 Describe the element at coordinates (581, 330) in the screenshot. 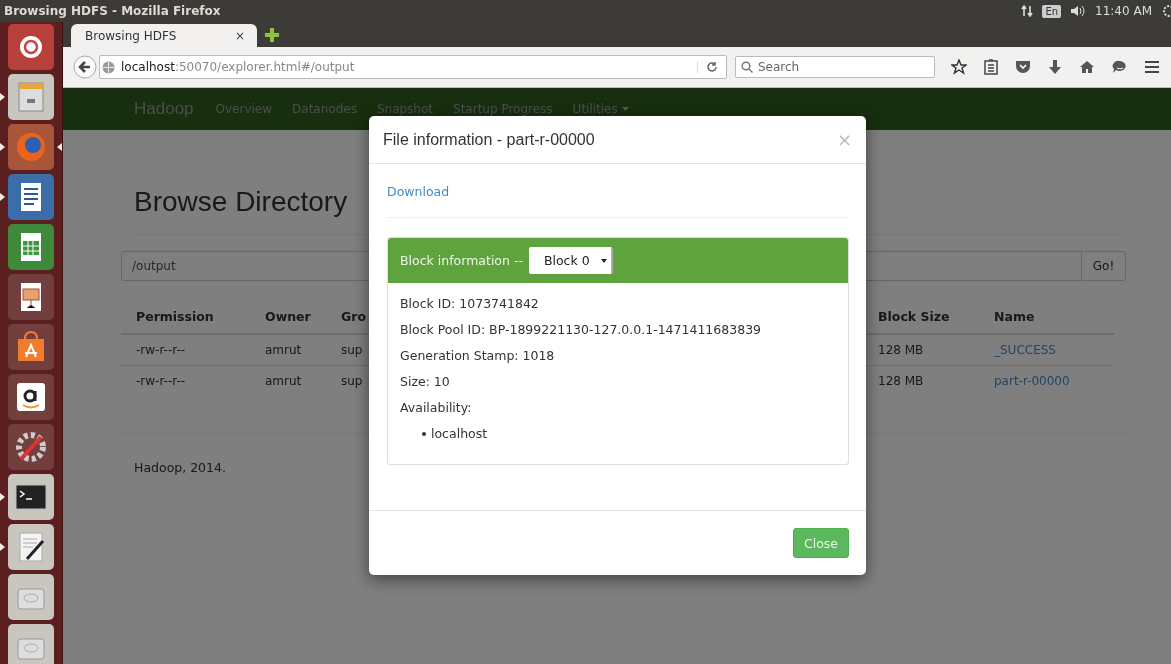

I see `block-detail: Block Pool ID: BP-1899221130-127.0.0.1-1471411683839` at that location.